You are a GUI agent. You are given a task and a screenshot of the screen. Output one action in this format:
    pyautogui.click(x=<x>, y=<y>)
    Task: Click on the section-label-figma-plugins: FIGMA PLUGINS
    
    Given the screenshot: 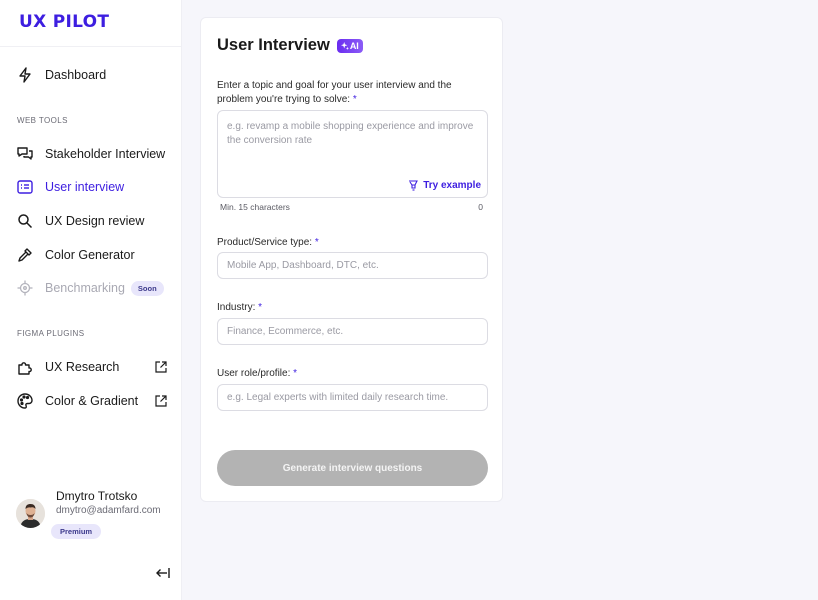 What is the action you would take?
    pyautogui.click(x=51, y=333)
    